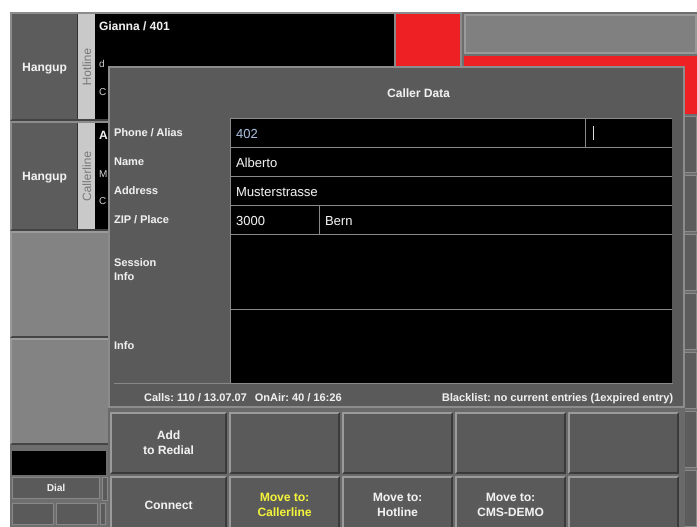 The width and height of the screenshot is (697, 527). What do you see at coordinates (418, 93) in the screenshot?
I see `dialog-title: Caller Data` at bounding box center [418, 93].